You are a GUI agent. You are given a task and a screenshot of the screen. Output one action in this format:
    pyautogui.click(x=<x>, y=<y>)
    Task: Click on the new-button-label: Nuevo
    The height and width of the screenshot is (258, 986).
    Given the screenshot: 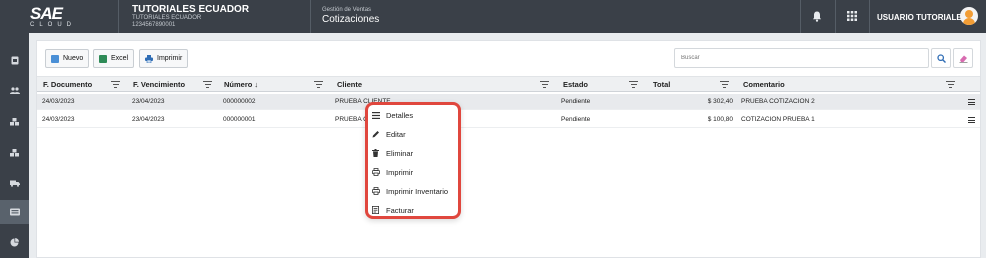 What is the action you would take?
    pyautogui.click(x=73, y=58)
    